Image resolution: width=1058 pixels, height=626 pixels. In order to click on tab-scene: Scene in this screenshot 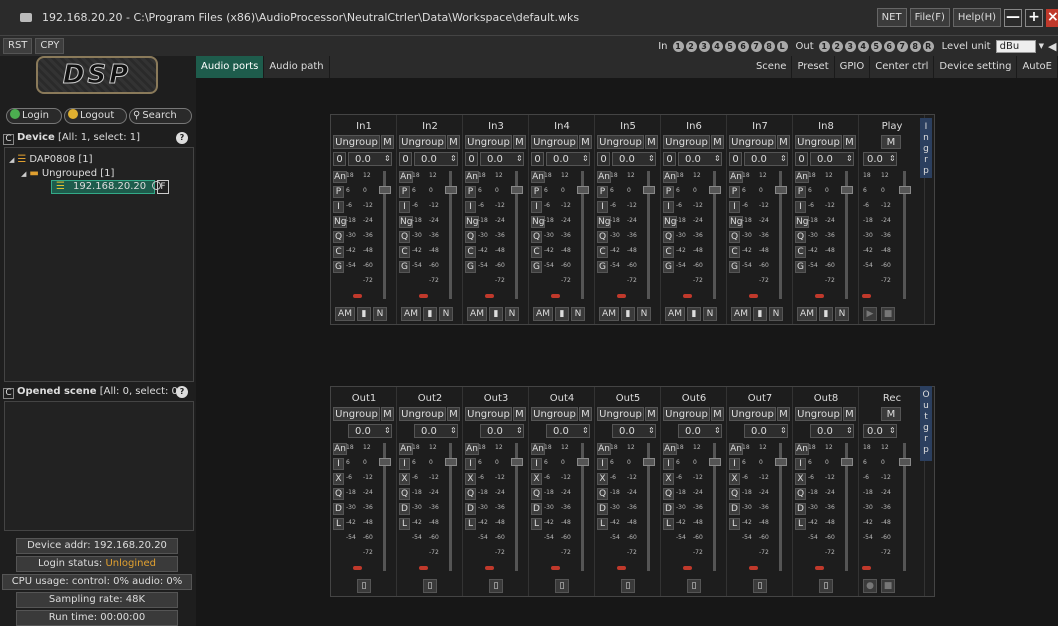, I will do `click(772, 67)`.